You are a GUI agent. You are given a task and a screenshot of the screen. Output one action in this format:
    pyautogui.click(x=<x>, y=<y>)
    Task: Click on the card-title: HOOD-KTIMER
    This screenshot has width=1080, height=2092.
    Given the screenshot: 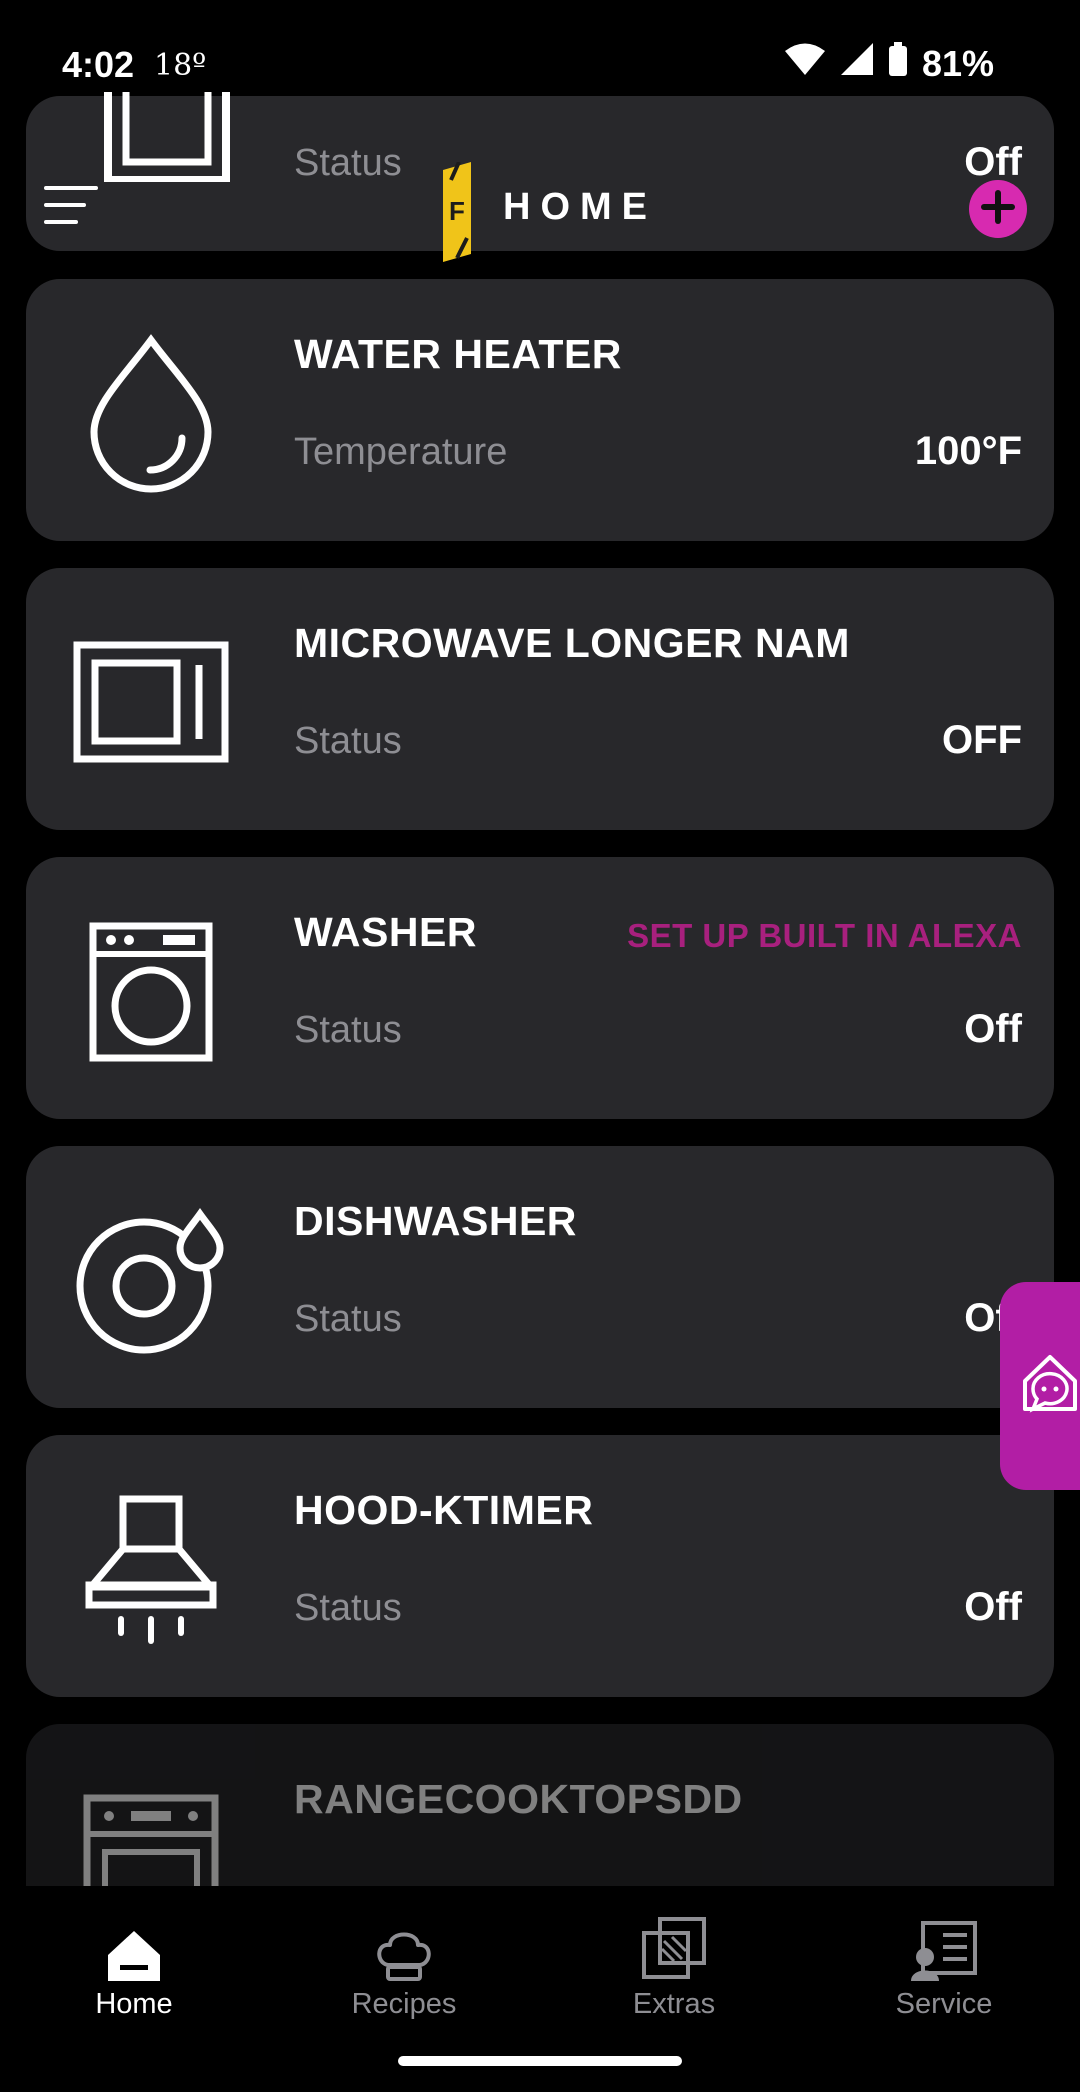 What is the action you would take?
    pyautogui.click(x=444, y=1510)
    